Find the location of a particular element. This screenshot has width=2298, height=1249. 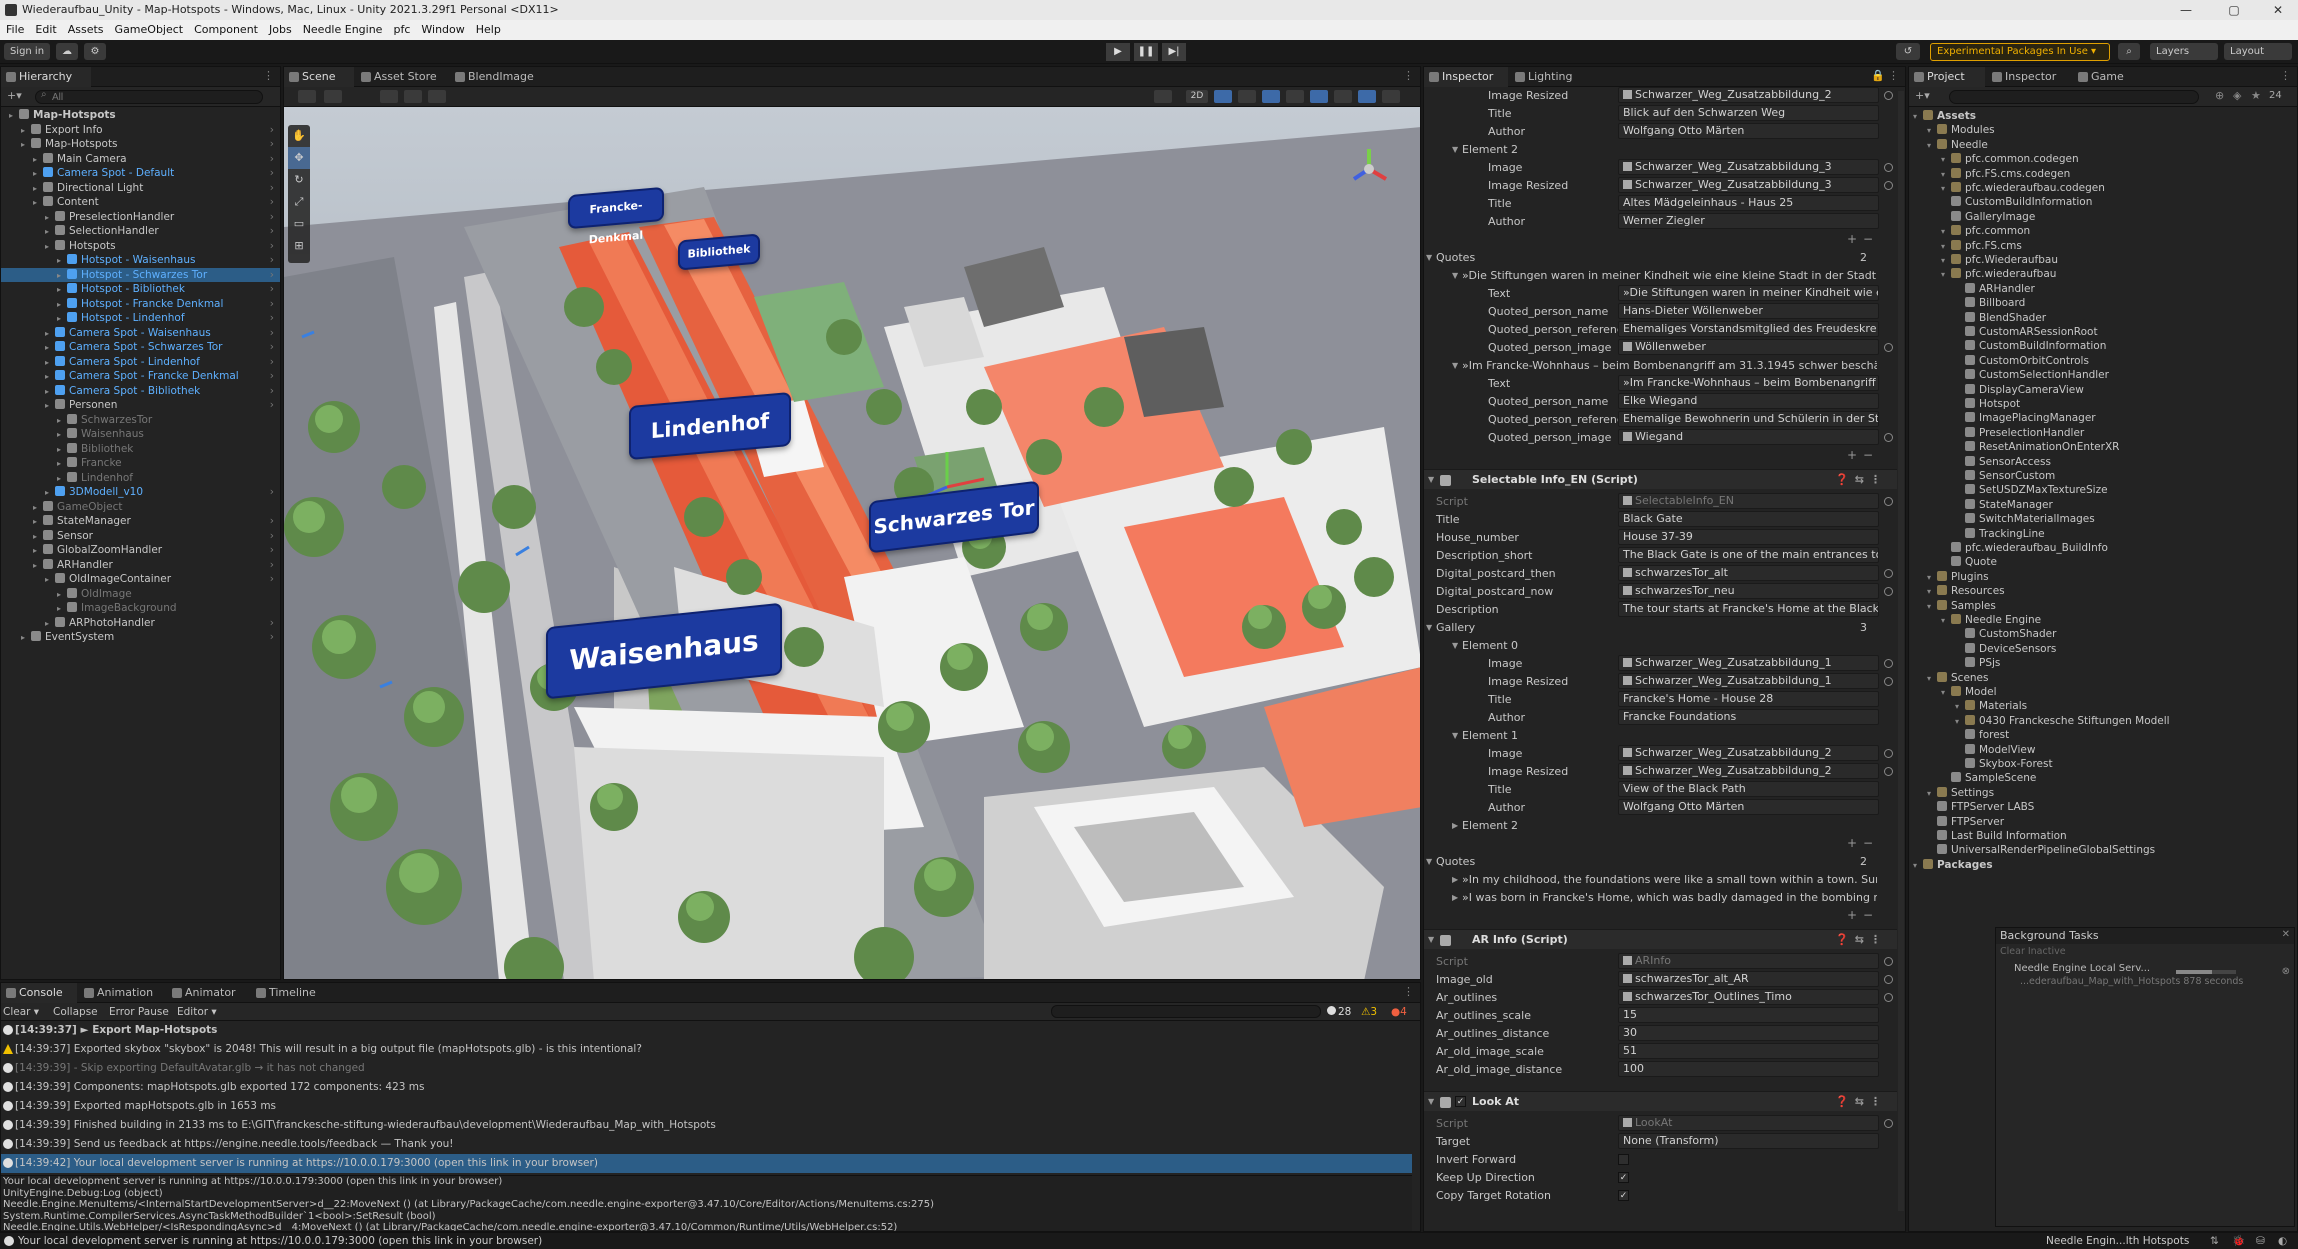

rotate-tool-icon: ↻ is located at coordinates (299, 180).